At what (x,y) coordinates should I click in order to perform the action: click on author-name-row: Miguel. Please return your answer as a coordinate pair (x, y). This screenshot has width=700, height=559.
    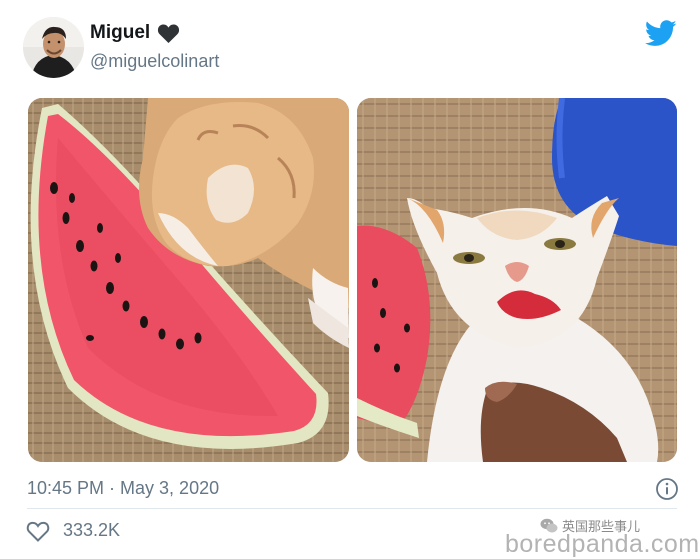
    Looking at the image, I should click on (135, 33).